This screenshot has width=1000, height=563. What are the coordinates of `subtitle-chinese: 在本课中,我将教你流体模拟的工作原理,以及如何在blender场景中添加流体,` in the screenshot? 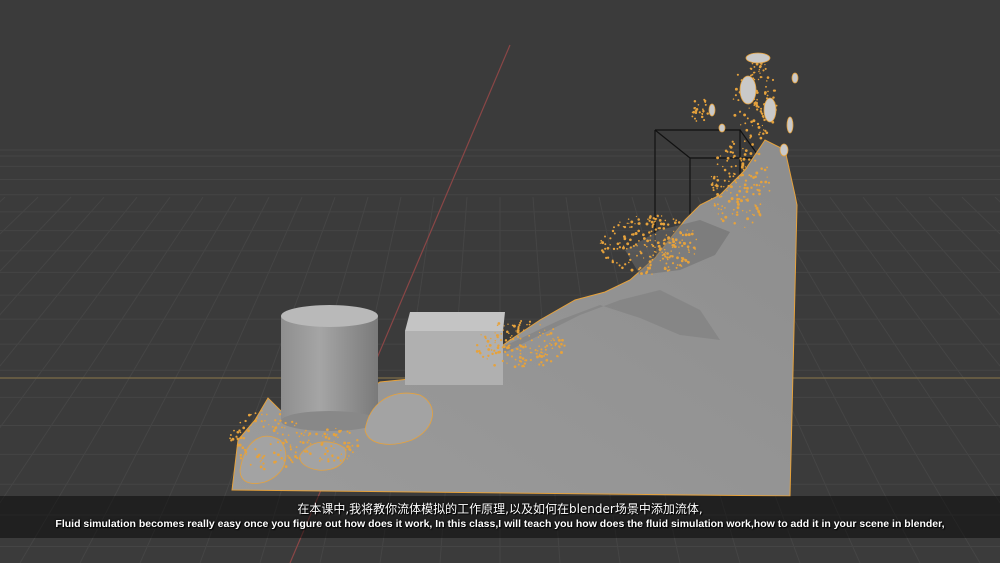 It's located at (500, 509).